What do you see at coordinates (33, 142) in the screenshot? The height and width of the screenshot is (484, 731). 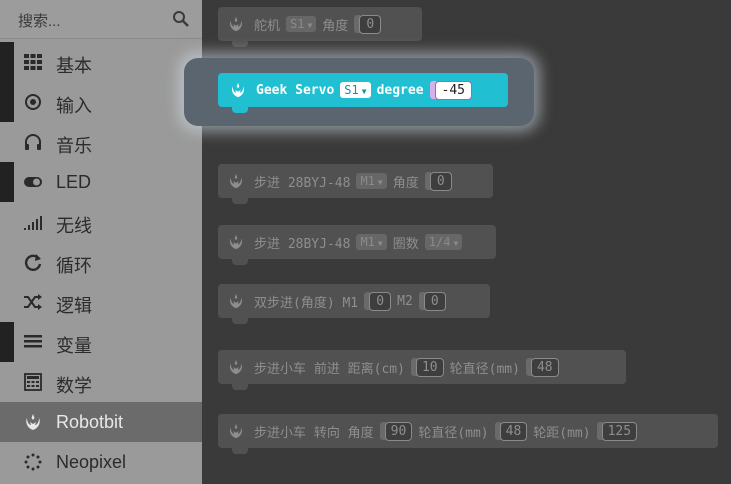 I see `headphones-icon` at bounding box center [33, 142].